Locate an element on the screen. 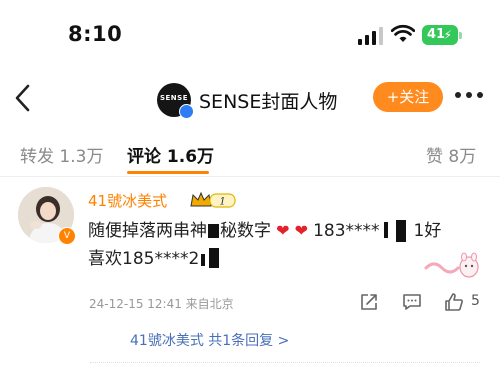 The width and height of the screenshot is (500, 369). comment-line-1: 随便掉落两串神 秘数字 ❤ ❤ 183**** 1好 is located at coordinates (264, 229).